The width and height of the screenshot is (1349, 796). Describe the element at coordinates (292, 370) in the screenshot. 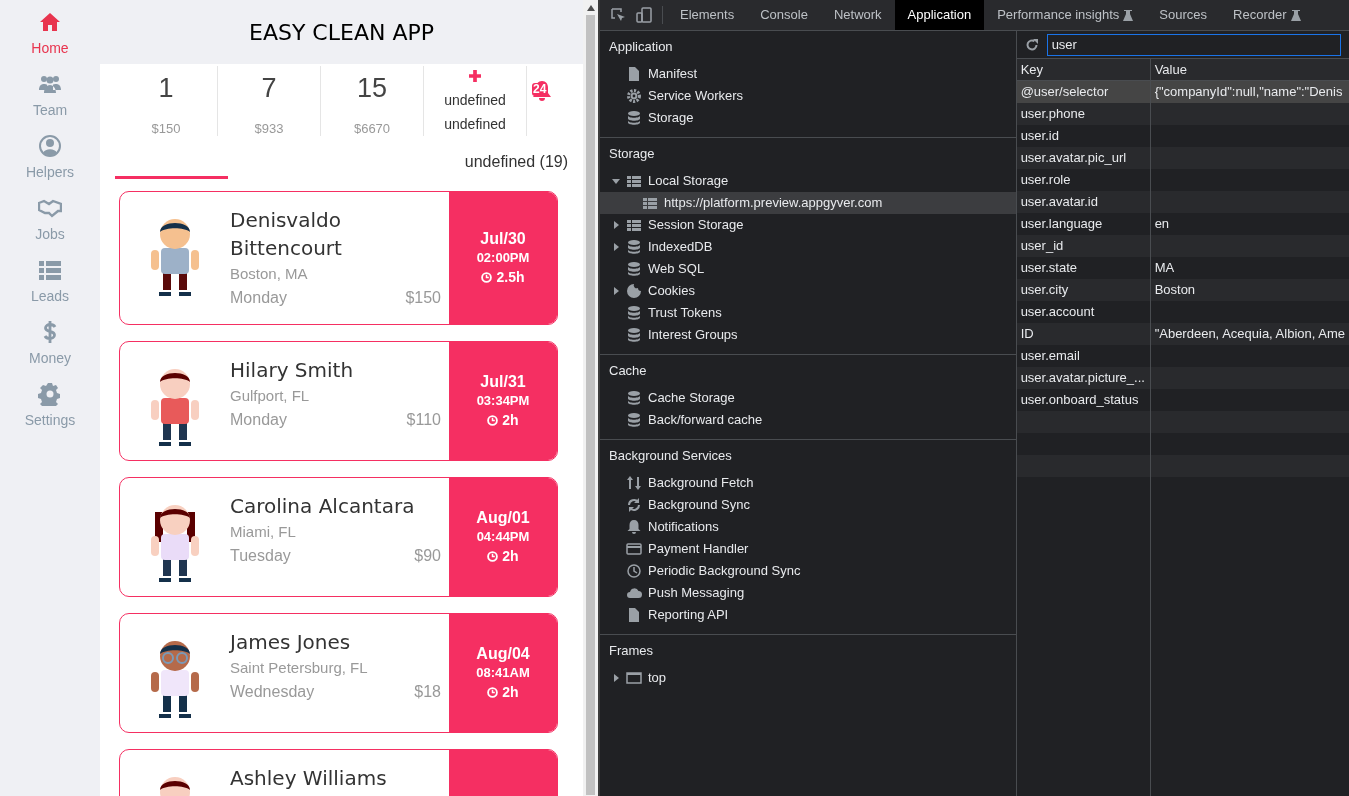

I see `job-name: Hilary Smith` at that location.